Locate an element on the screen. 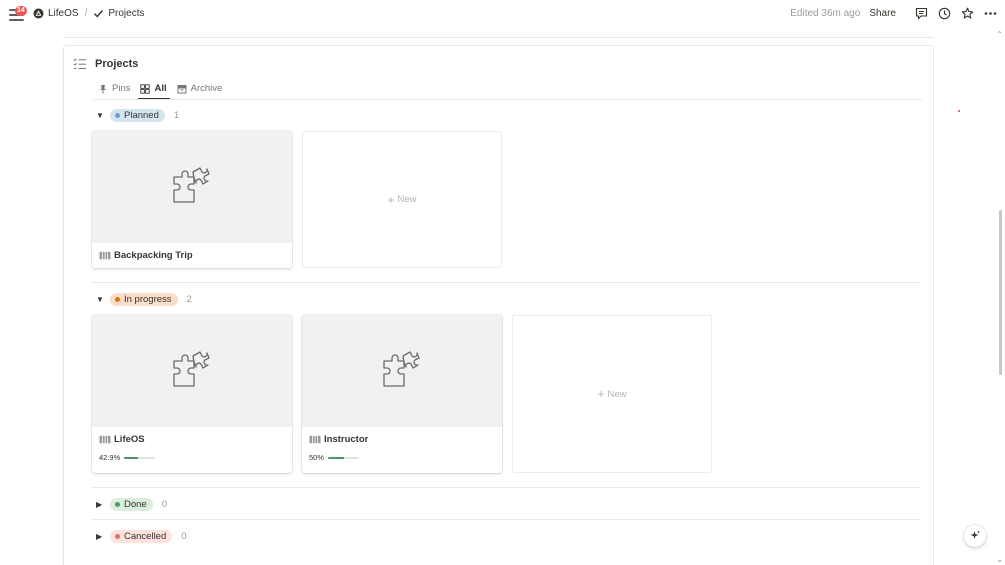 The image size is (1005, 565). tab-archive-label: Archive is located at coordinates (206, 88).